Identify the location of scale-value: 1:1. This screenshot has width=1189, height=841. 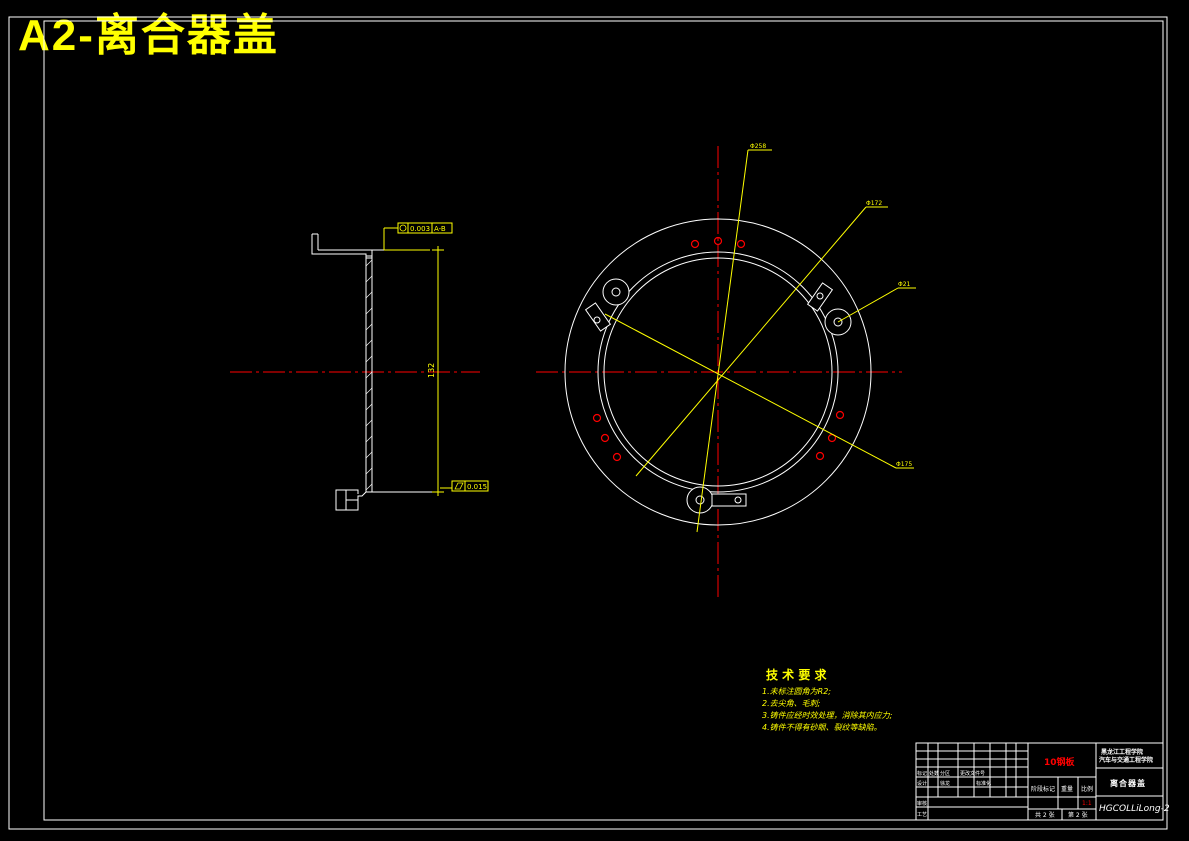
(1087, 803).